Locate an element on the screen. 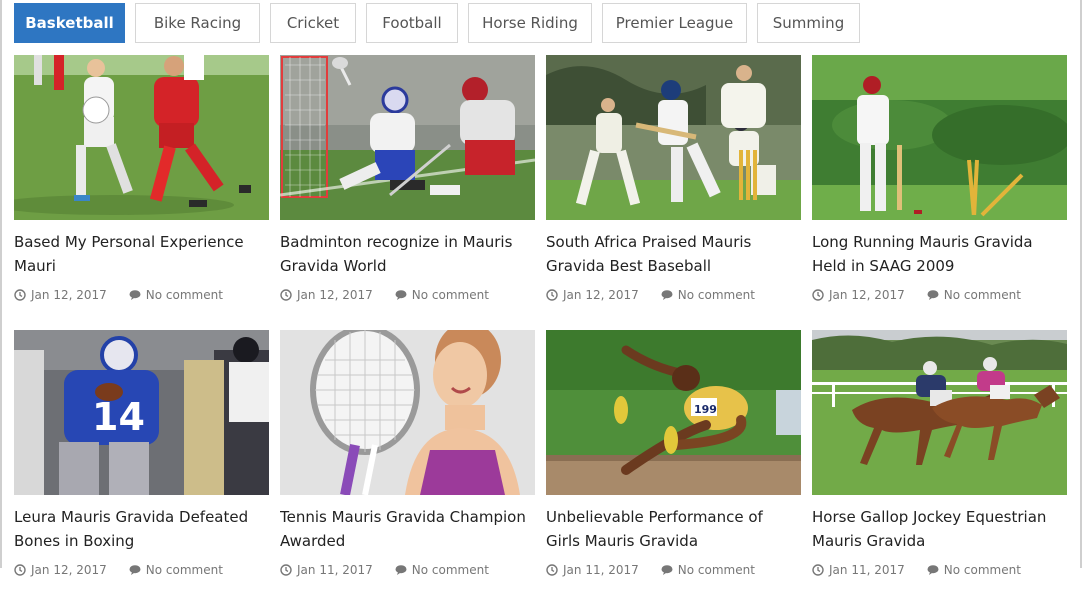 Image resolution: width=1082 pixels, height=605 pixels. cricket-batsman-bowled-photo is located at coordinates (939, 137).